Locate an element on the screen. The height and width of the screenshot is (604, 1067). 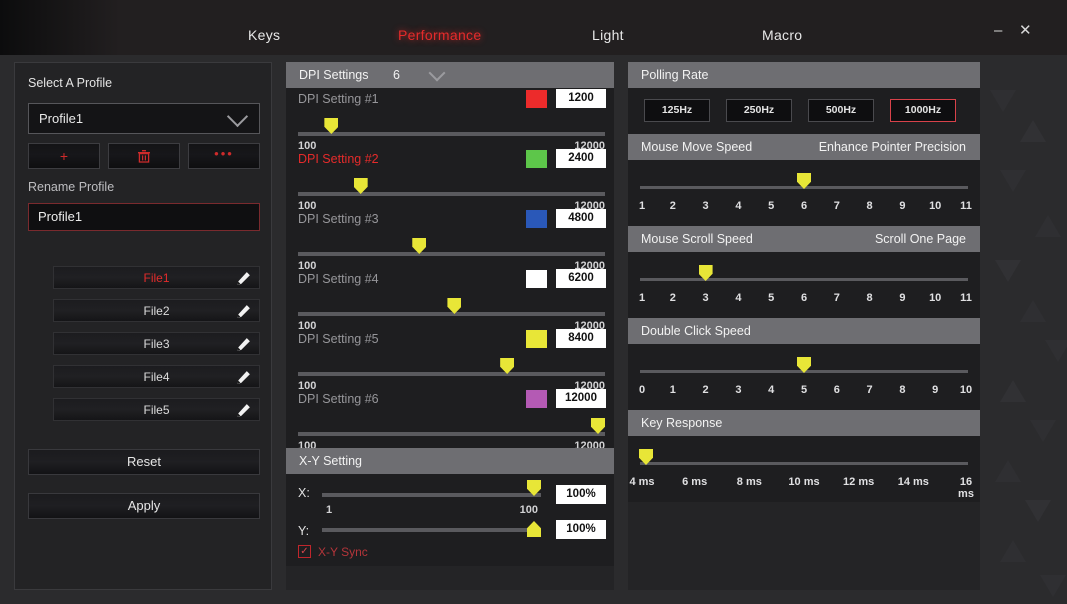
add-profile-button: + is located at coordinates (64, 156).